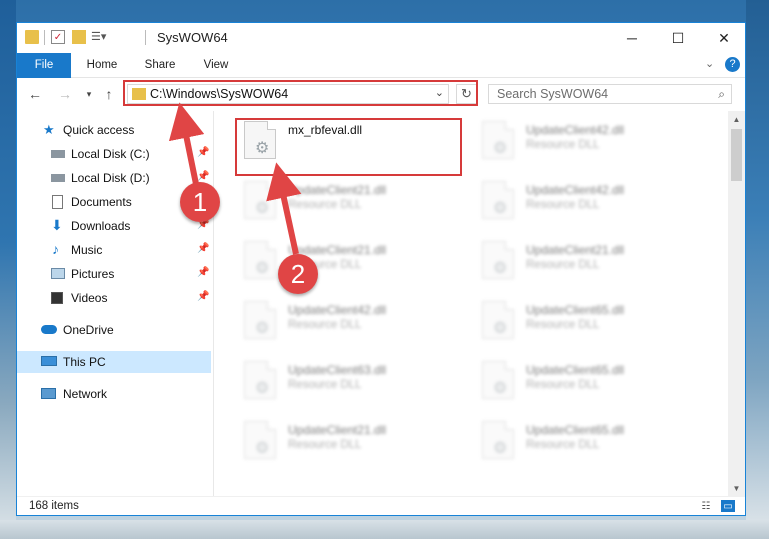 Image resolution: width=769 pixels, height=539 pixels. I want to click on file-name: UpdateClient63.dll, so click(337, 370).